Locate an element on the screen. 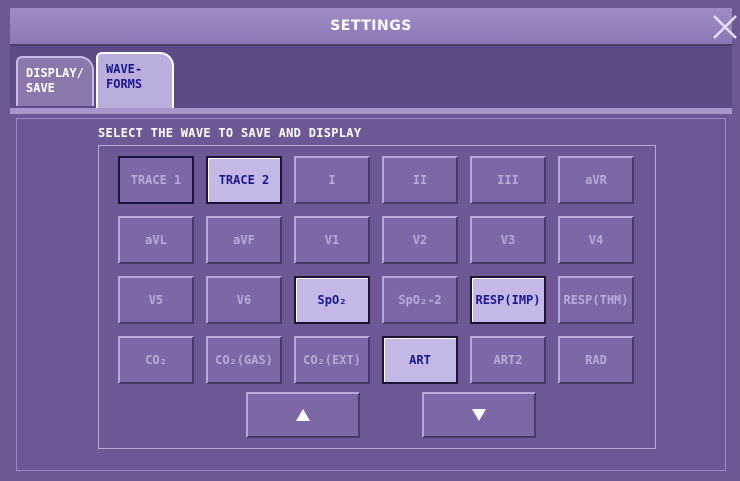 The image size is (740, 481). wave-button-ii: II is located at coordinates (420, 180).